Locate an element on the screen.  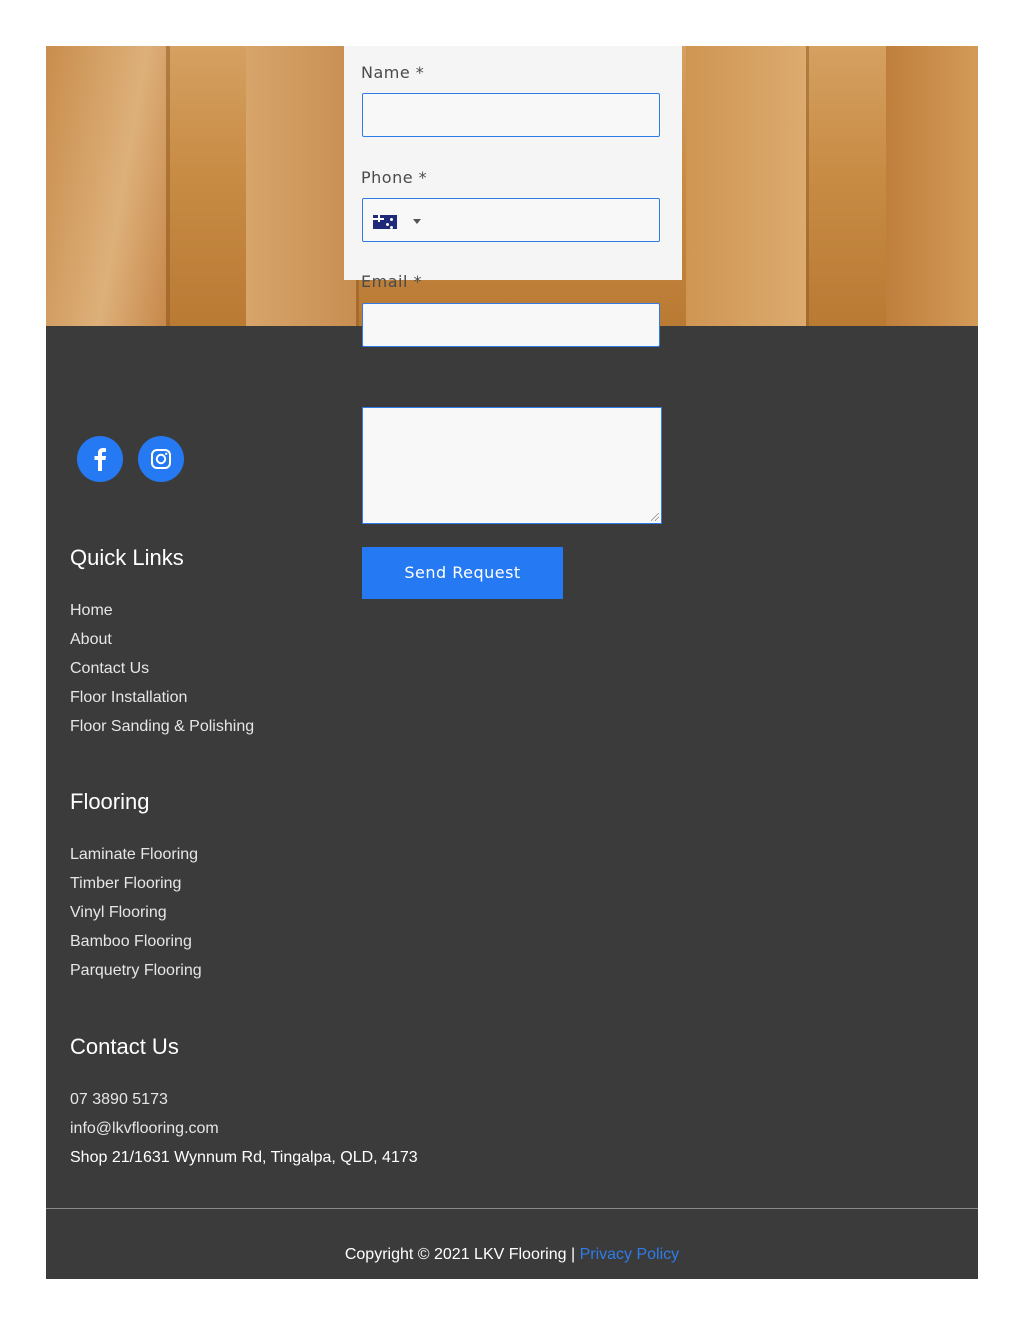
flooring-link-bamboo: Bamboo Flooring is located at coordinates (131, 942).